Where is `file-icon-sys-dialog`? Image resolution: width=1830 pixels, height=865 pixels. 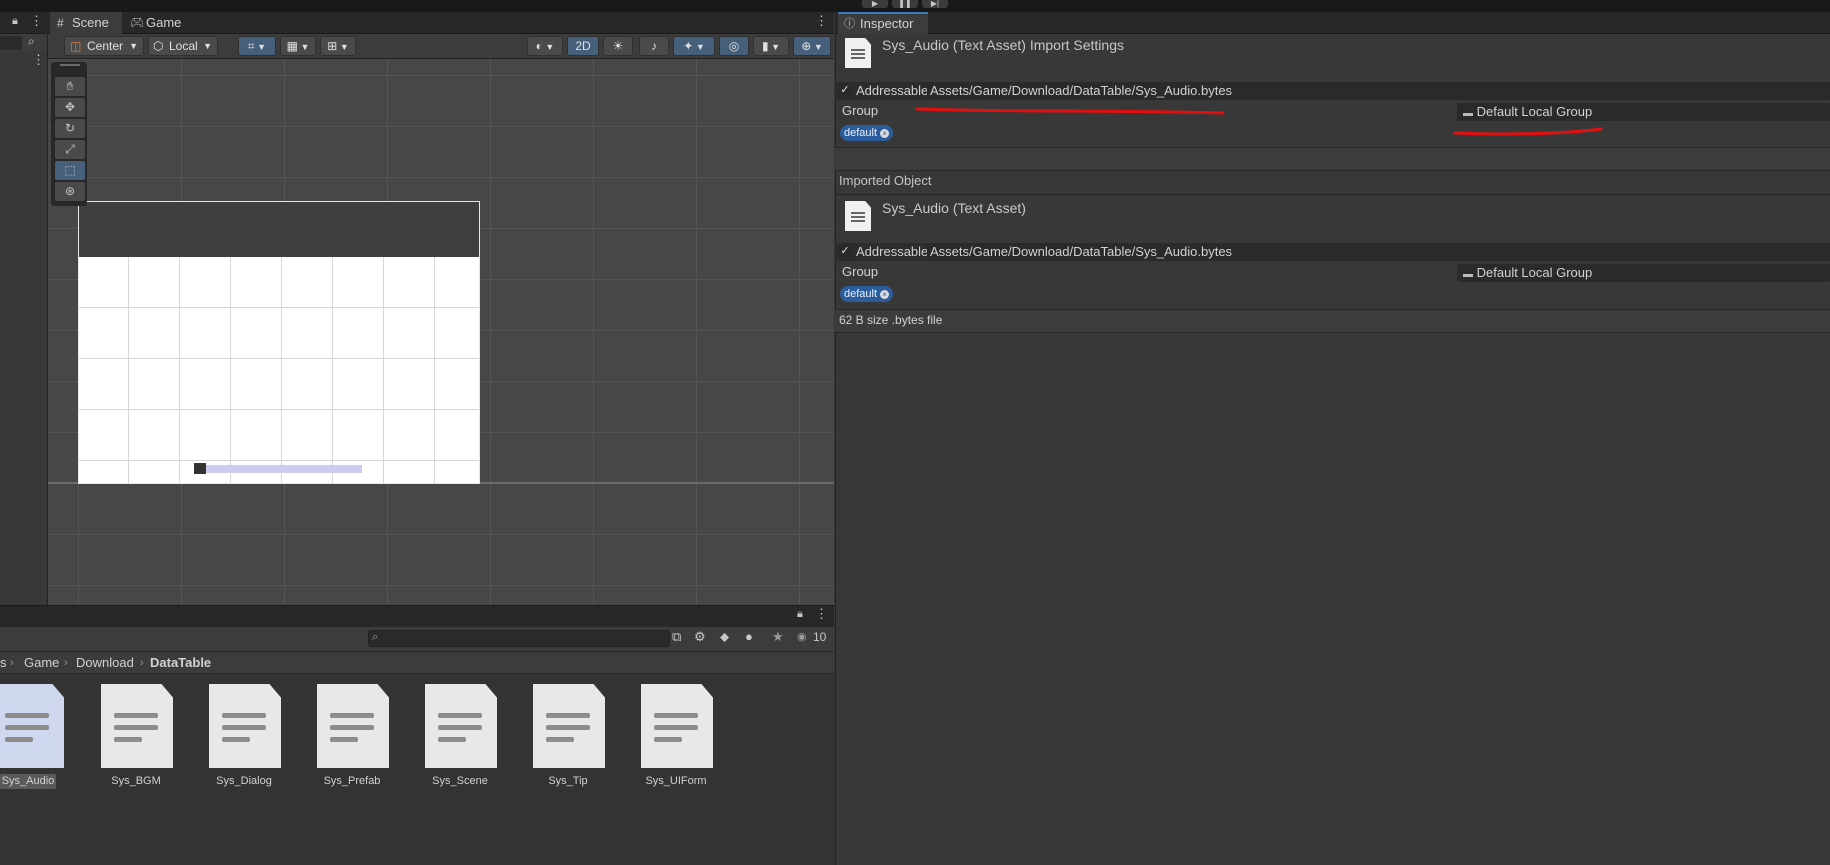 file-icon-sys-dialog is located at coordinates (245, 726).